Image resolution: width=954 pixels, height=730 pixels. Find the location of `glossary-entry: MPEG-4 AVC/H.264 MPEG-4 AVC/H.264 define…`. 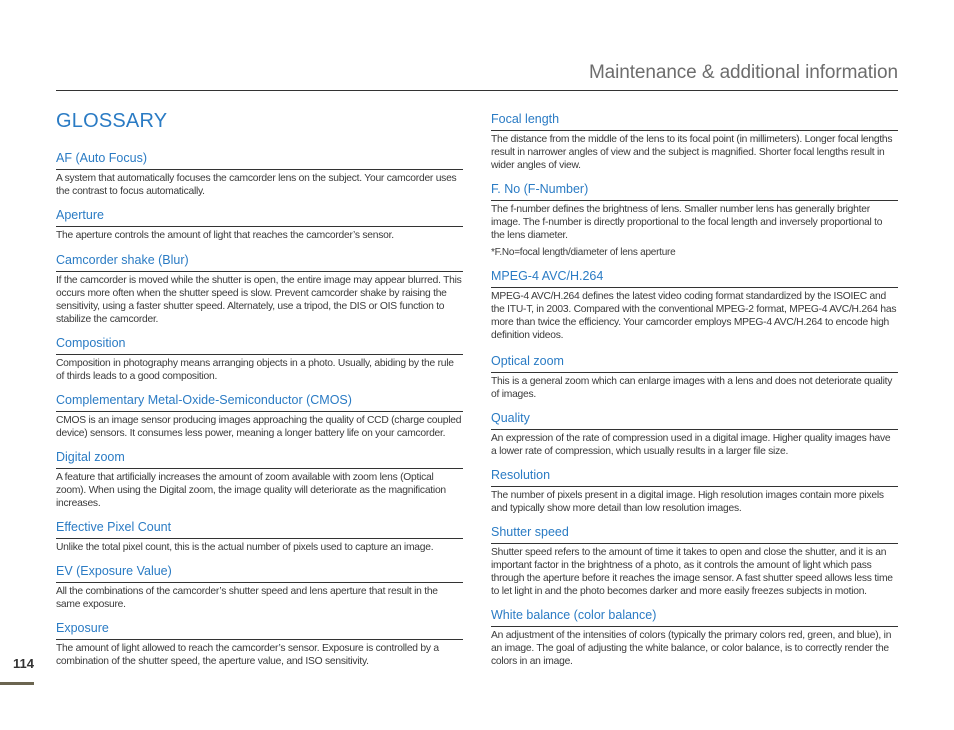

glossary-entry: MPEG-4 AVC/H.264 MPEG-4 AVC/H.264 define… is located at coordinates (694, 305).